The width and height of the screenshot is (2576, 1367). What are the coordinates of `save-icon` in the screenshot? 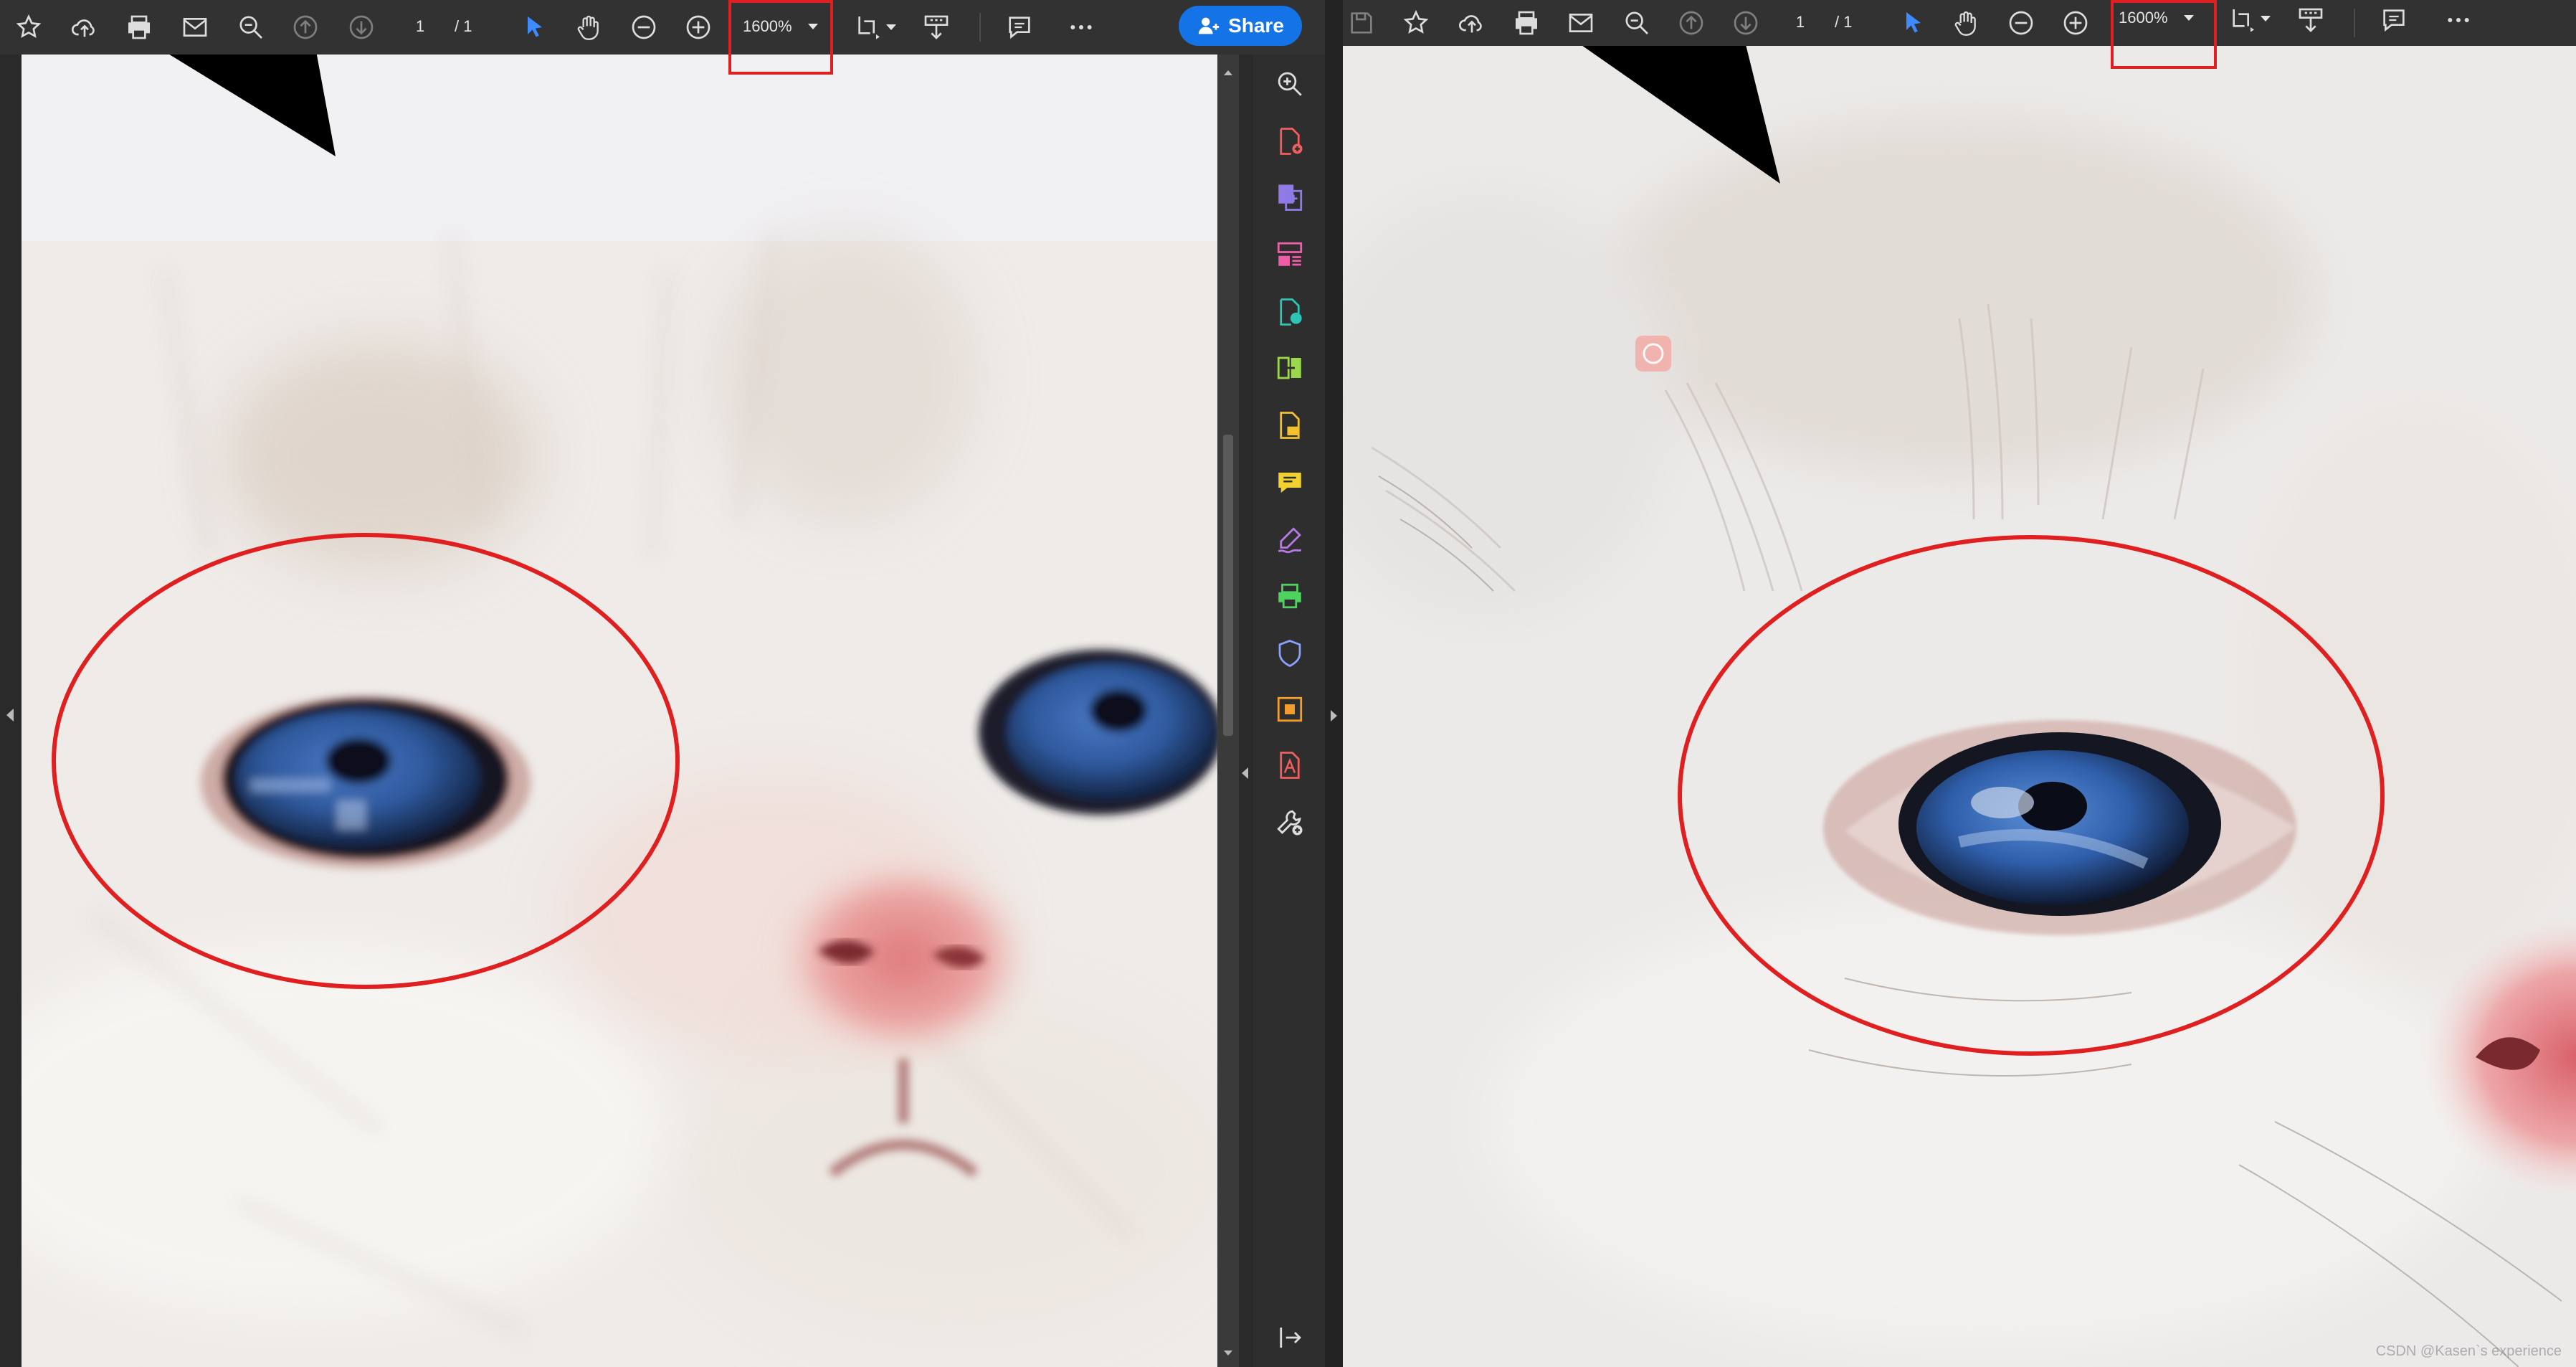 It's located at (1361, 23).